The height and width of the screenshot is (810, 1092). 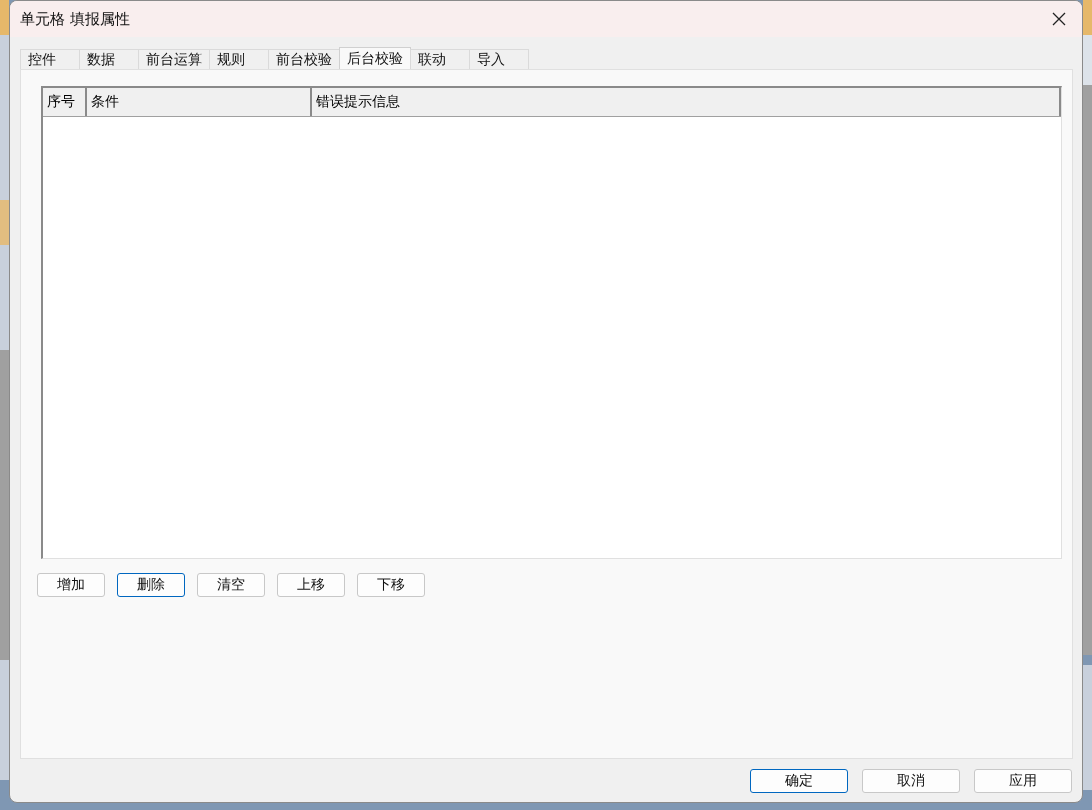 I want to click on tab: 前台运算, so click(x=174, y=59).